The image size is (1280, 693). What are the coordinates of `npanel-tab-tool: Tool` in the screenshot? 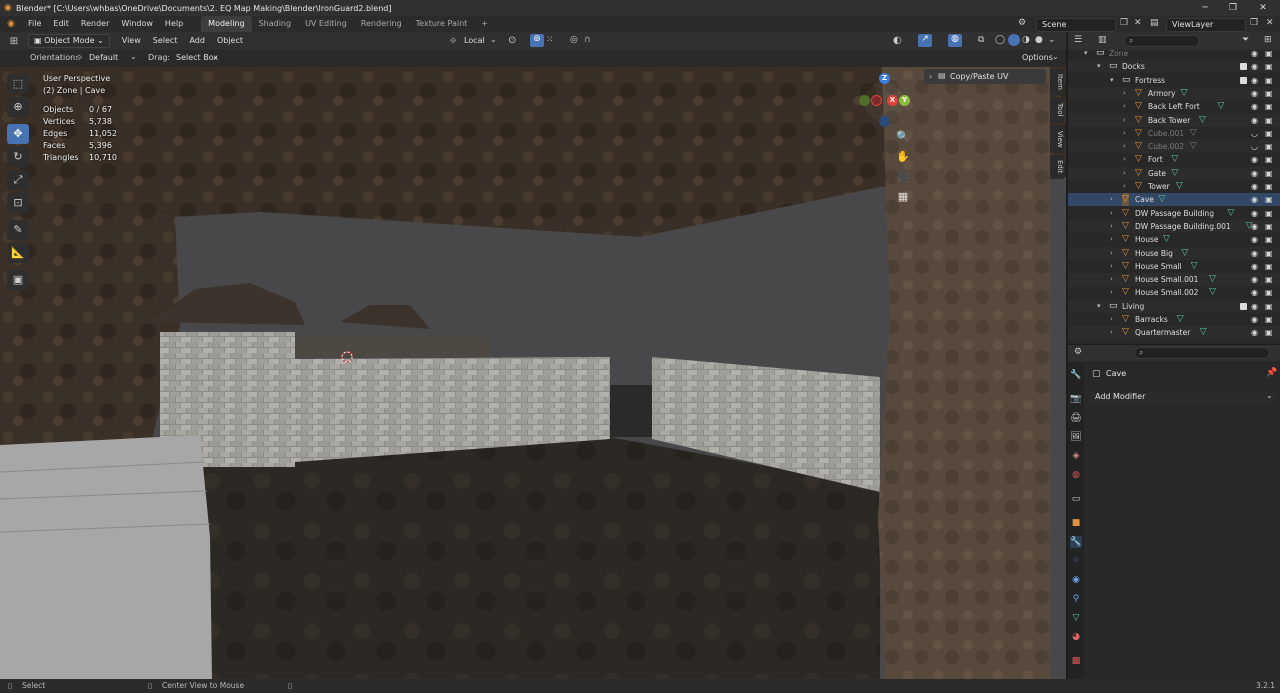 It's located at (1057, 110).